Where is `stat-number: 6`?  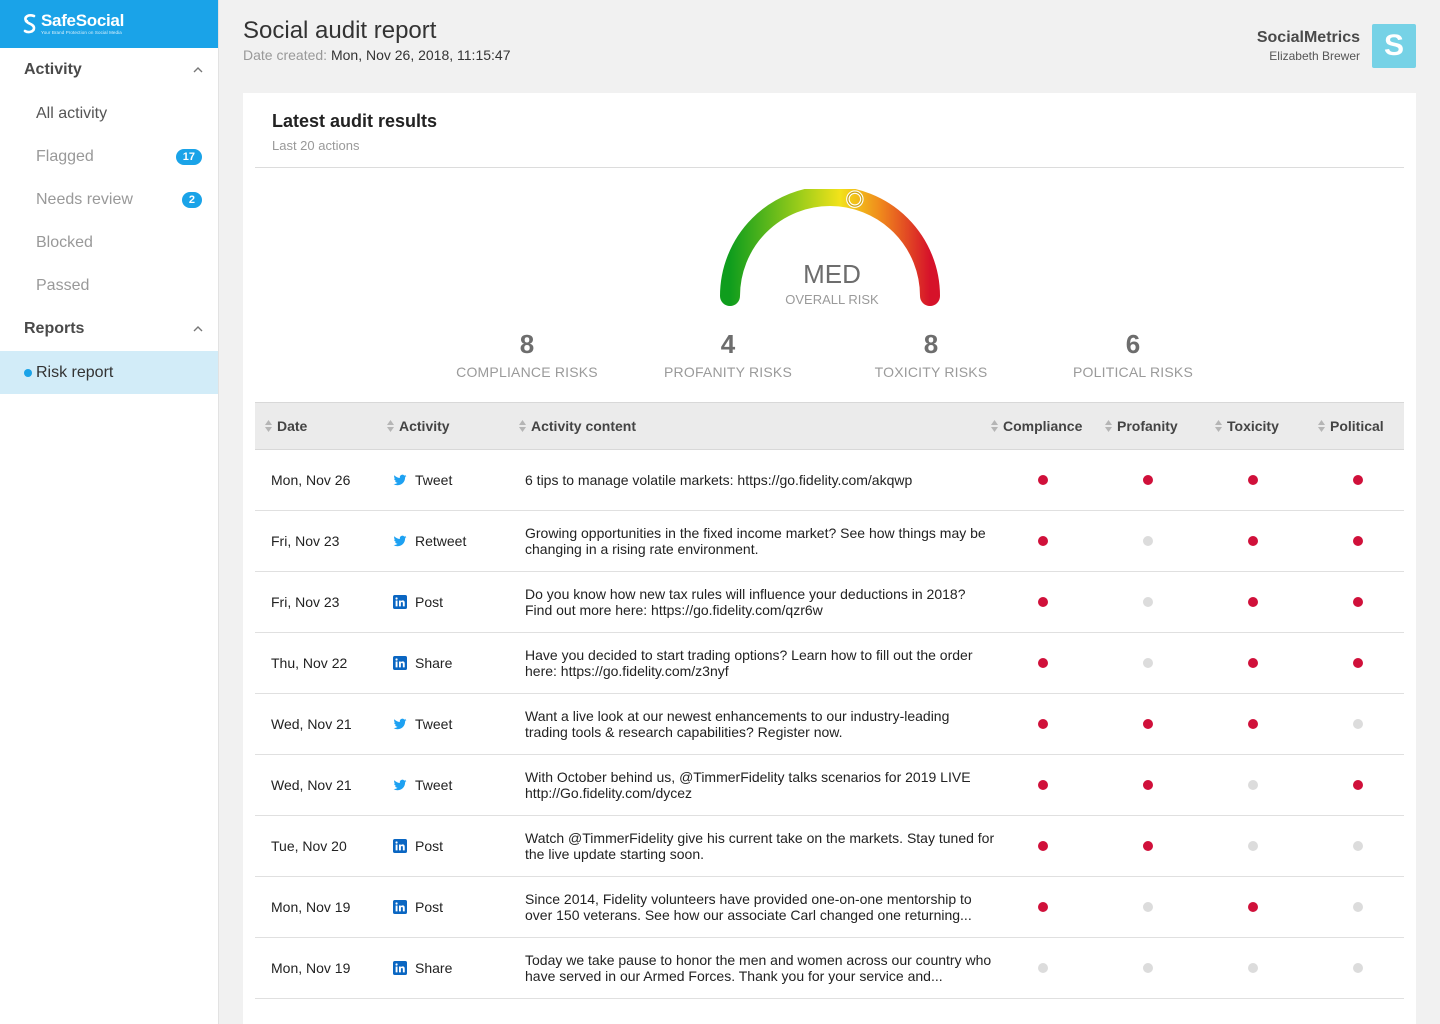
stat-number: 6 is located at coordinates (1133, 344).